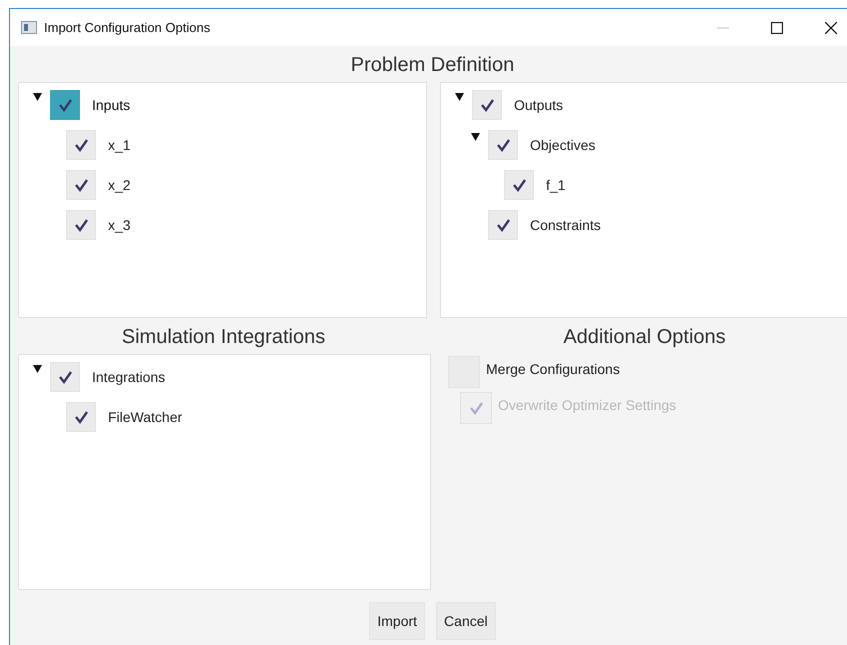  What do you see at coordinates (29, 27) in the screenshot?
I see `window-icon` at bounding box center [29, 27].